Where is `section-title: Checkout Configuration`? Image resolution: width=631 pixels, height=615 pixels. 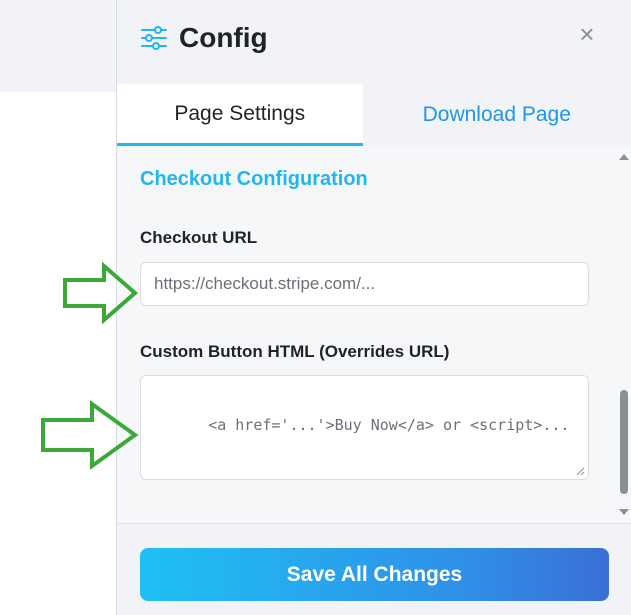 section-title: Checkout Configuration is located at coordinates (254, 179).